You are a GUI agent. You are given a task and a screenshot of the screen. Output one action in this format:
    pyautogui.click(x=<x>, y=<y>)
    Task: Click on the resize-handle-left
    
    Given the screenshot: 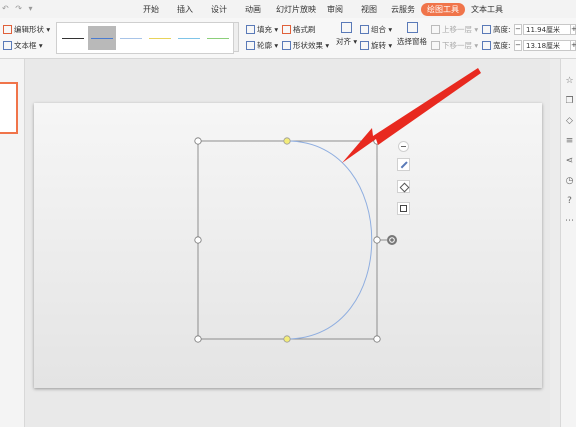 What is the action you would take?
    pyautogui.click(x=198, y=240)
    